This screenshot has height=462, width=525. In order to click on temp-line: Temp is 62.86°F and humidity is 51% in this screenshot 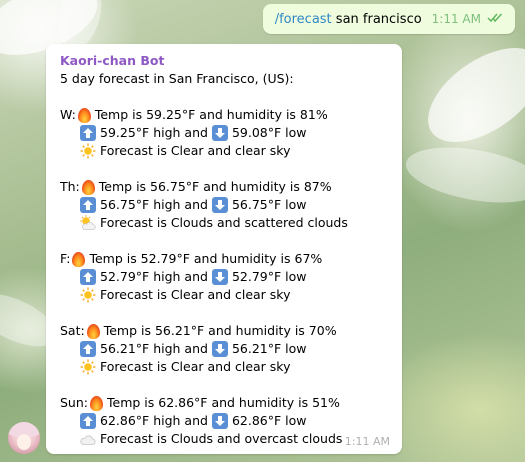, I will do `click(223, 402)`.